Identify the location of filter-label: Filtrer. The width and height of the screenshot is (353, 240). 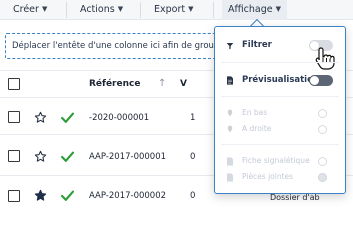
(257, 45).